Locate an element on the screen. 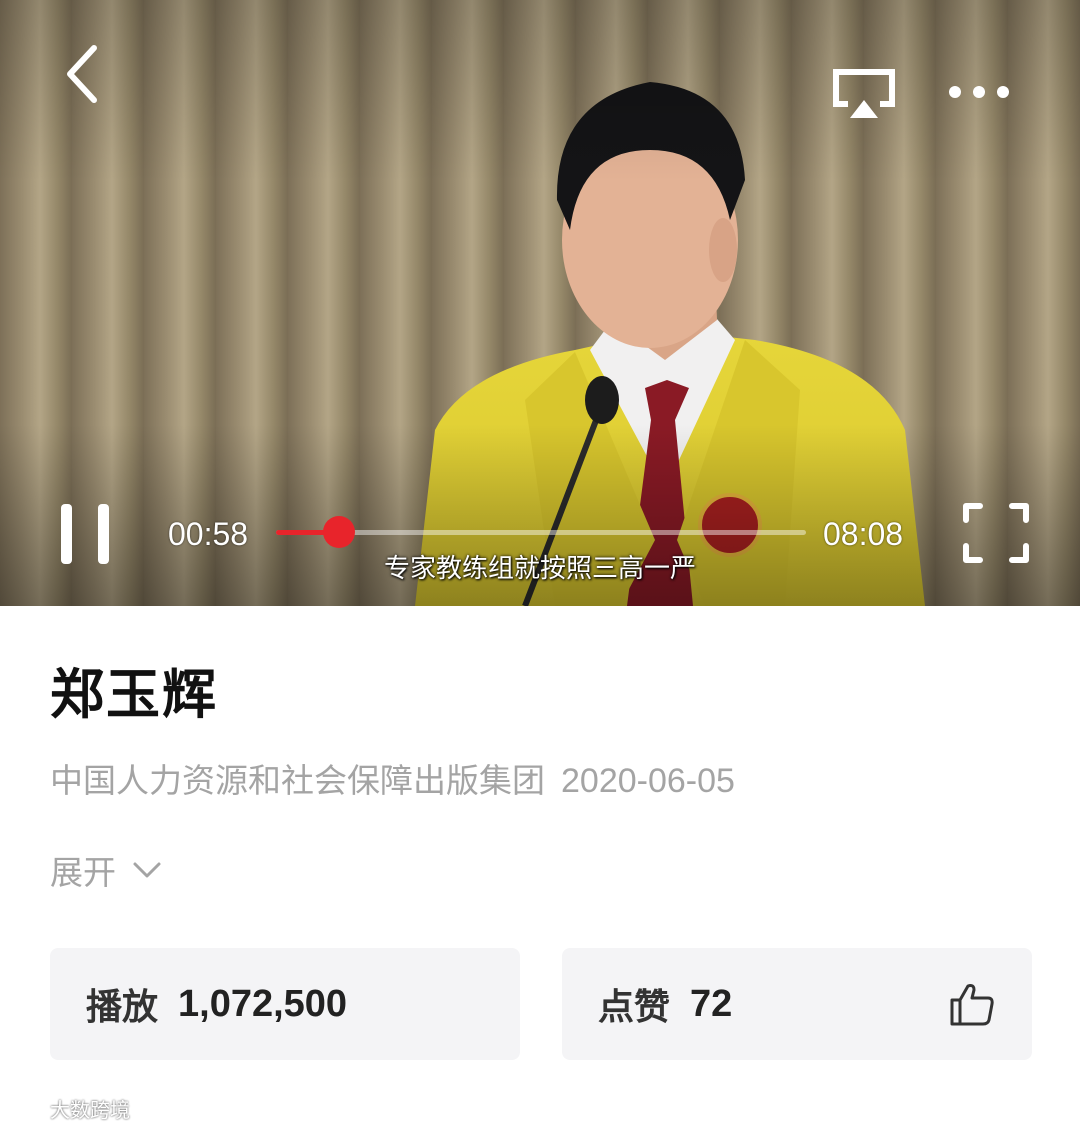  back-icon is located at coordinates (82, 74).